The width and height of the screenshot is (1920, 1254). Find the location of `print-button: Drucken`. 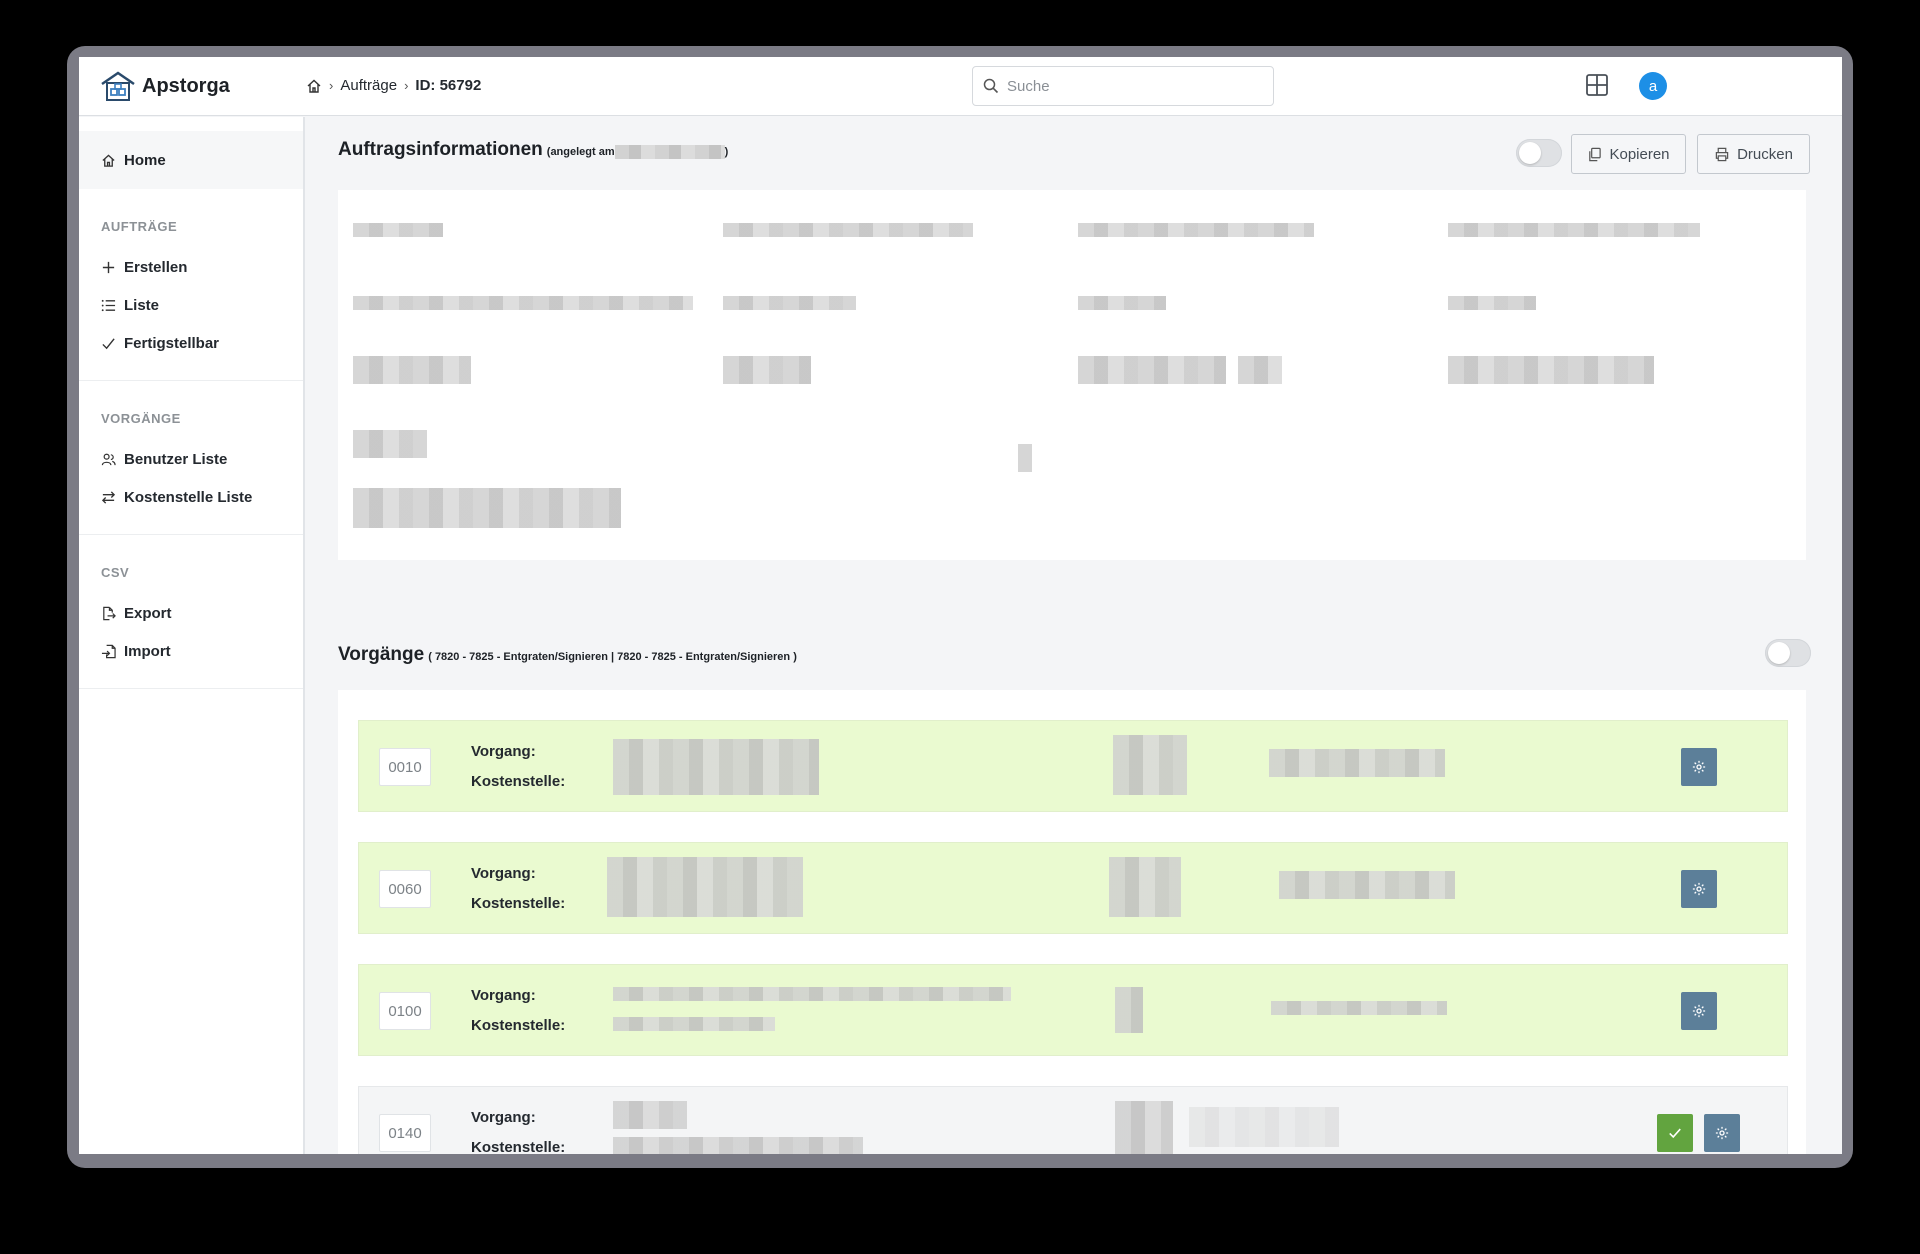

print-button: Drucken is located at coordinates (1753, 154).